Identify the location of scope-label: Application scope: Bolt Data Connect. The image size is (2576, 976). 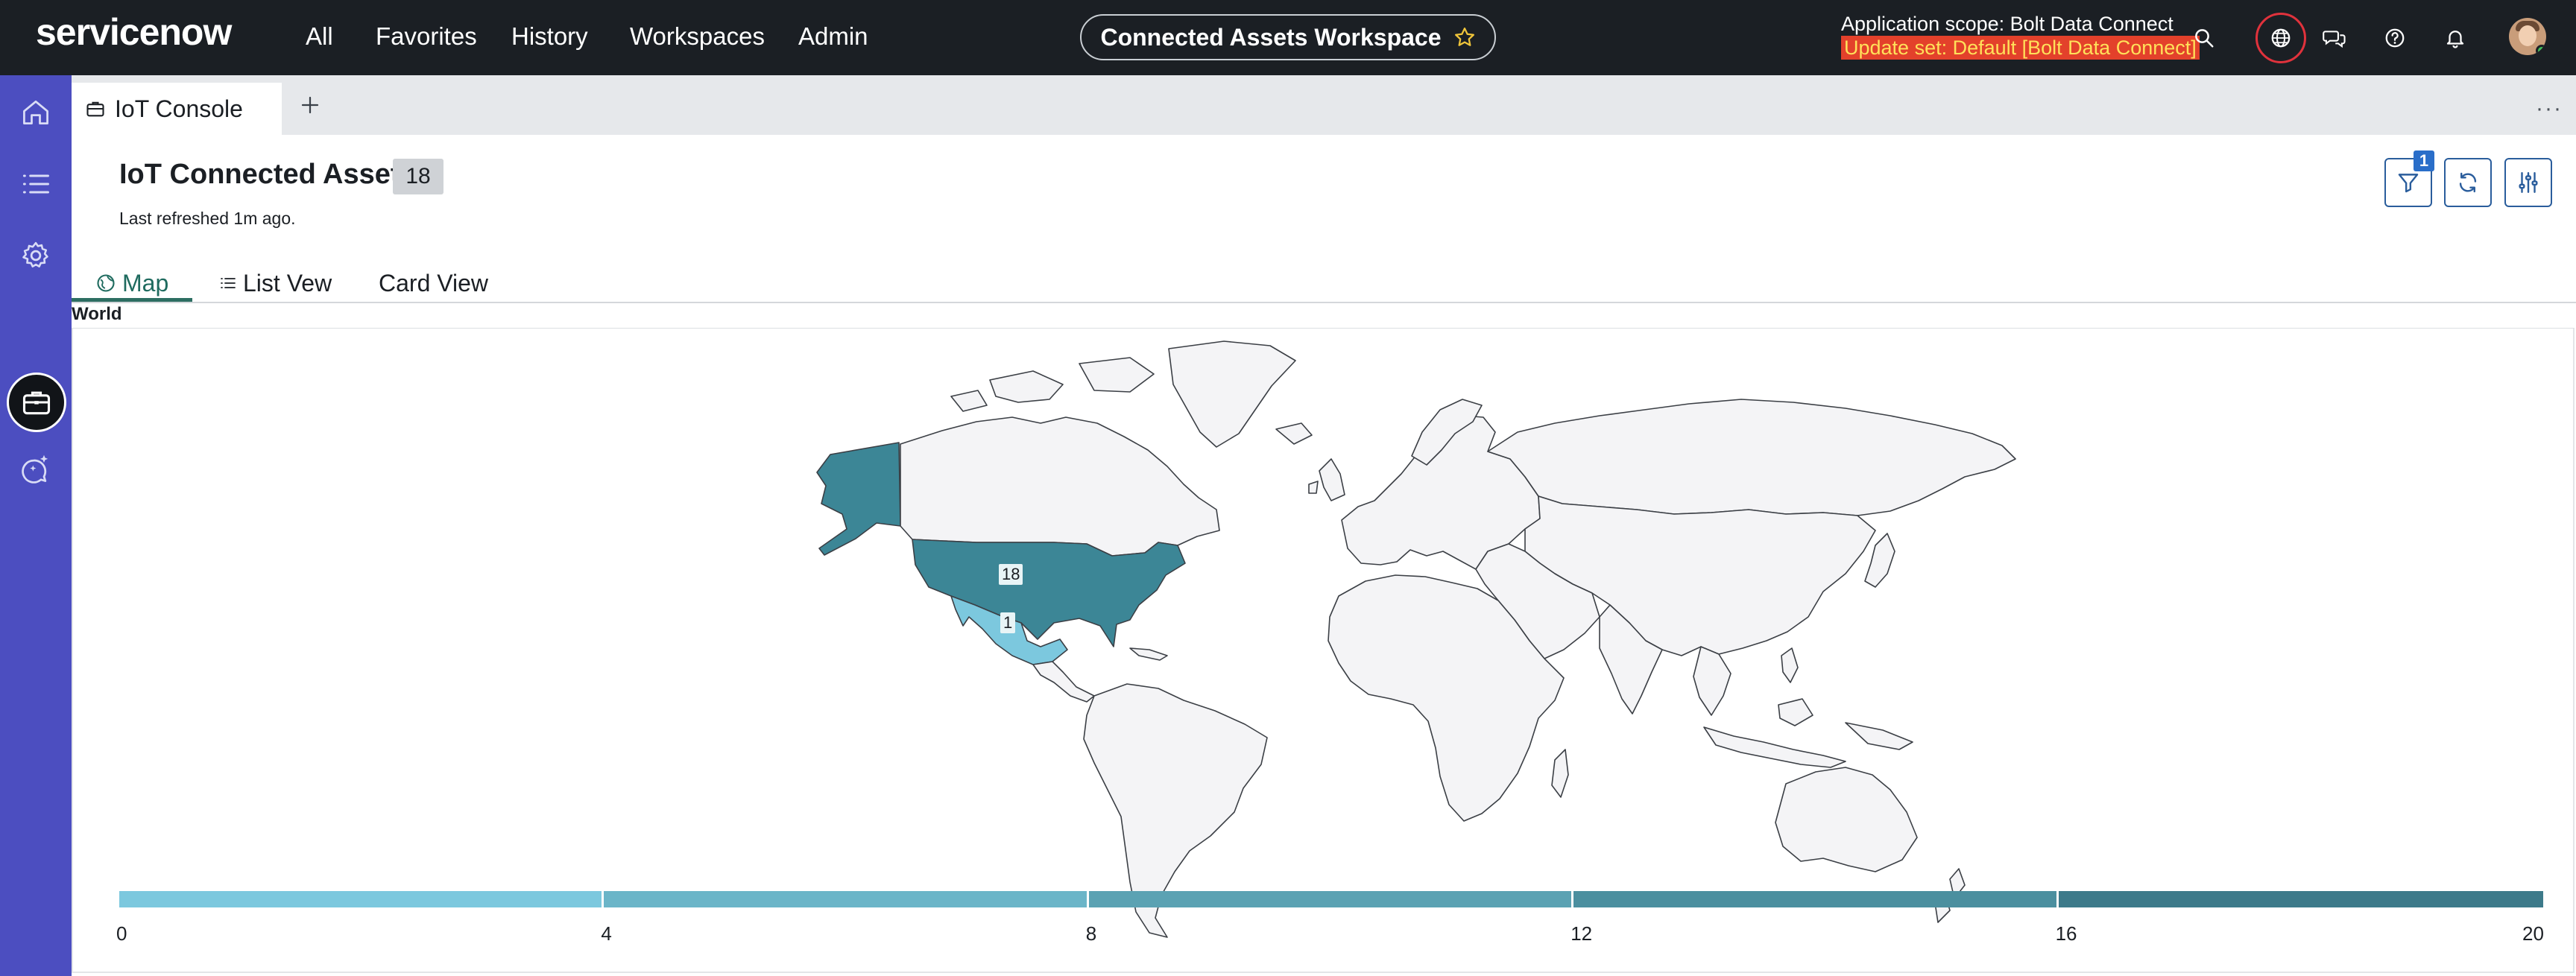
(2007, 24).